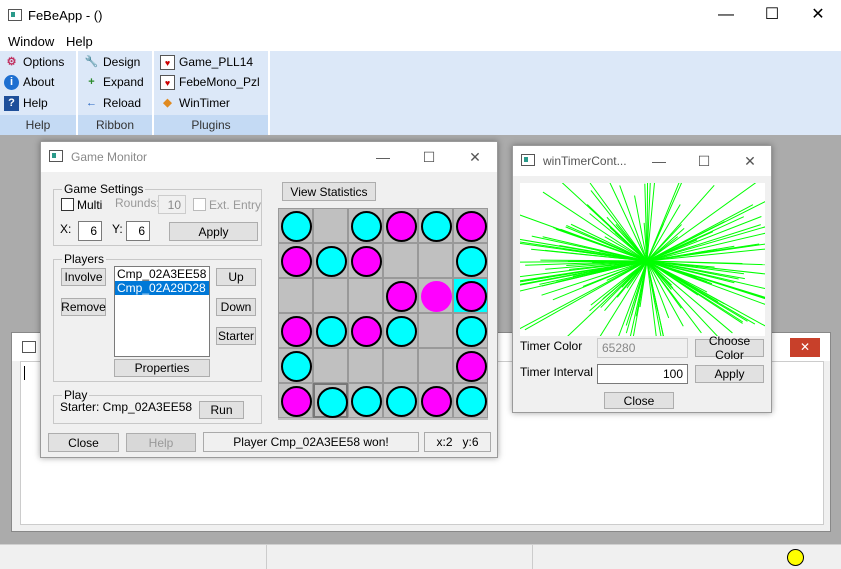 The height and width of the screenshot is (569, 841). I want to click on rounds-label: Rounds:, so click(137, 203).